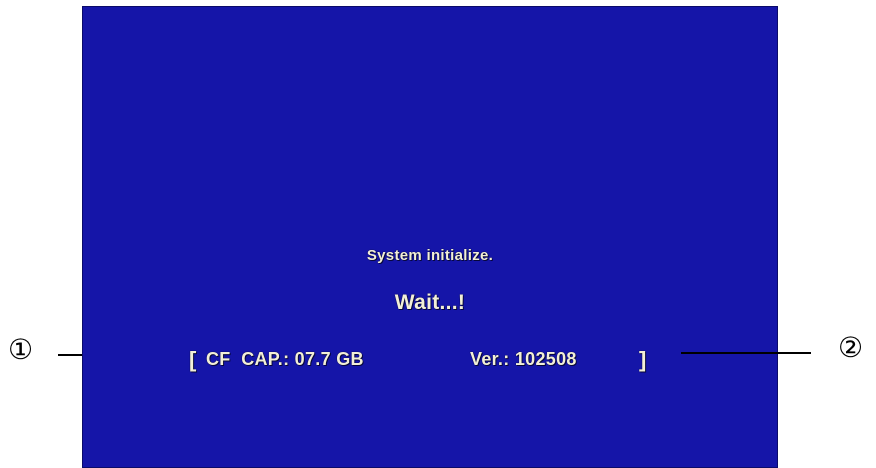  What do you see at coordinates (193, 359) in the screenshot?
I see `info-bracket-open: [` at bounding box center [193, 359].